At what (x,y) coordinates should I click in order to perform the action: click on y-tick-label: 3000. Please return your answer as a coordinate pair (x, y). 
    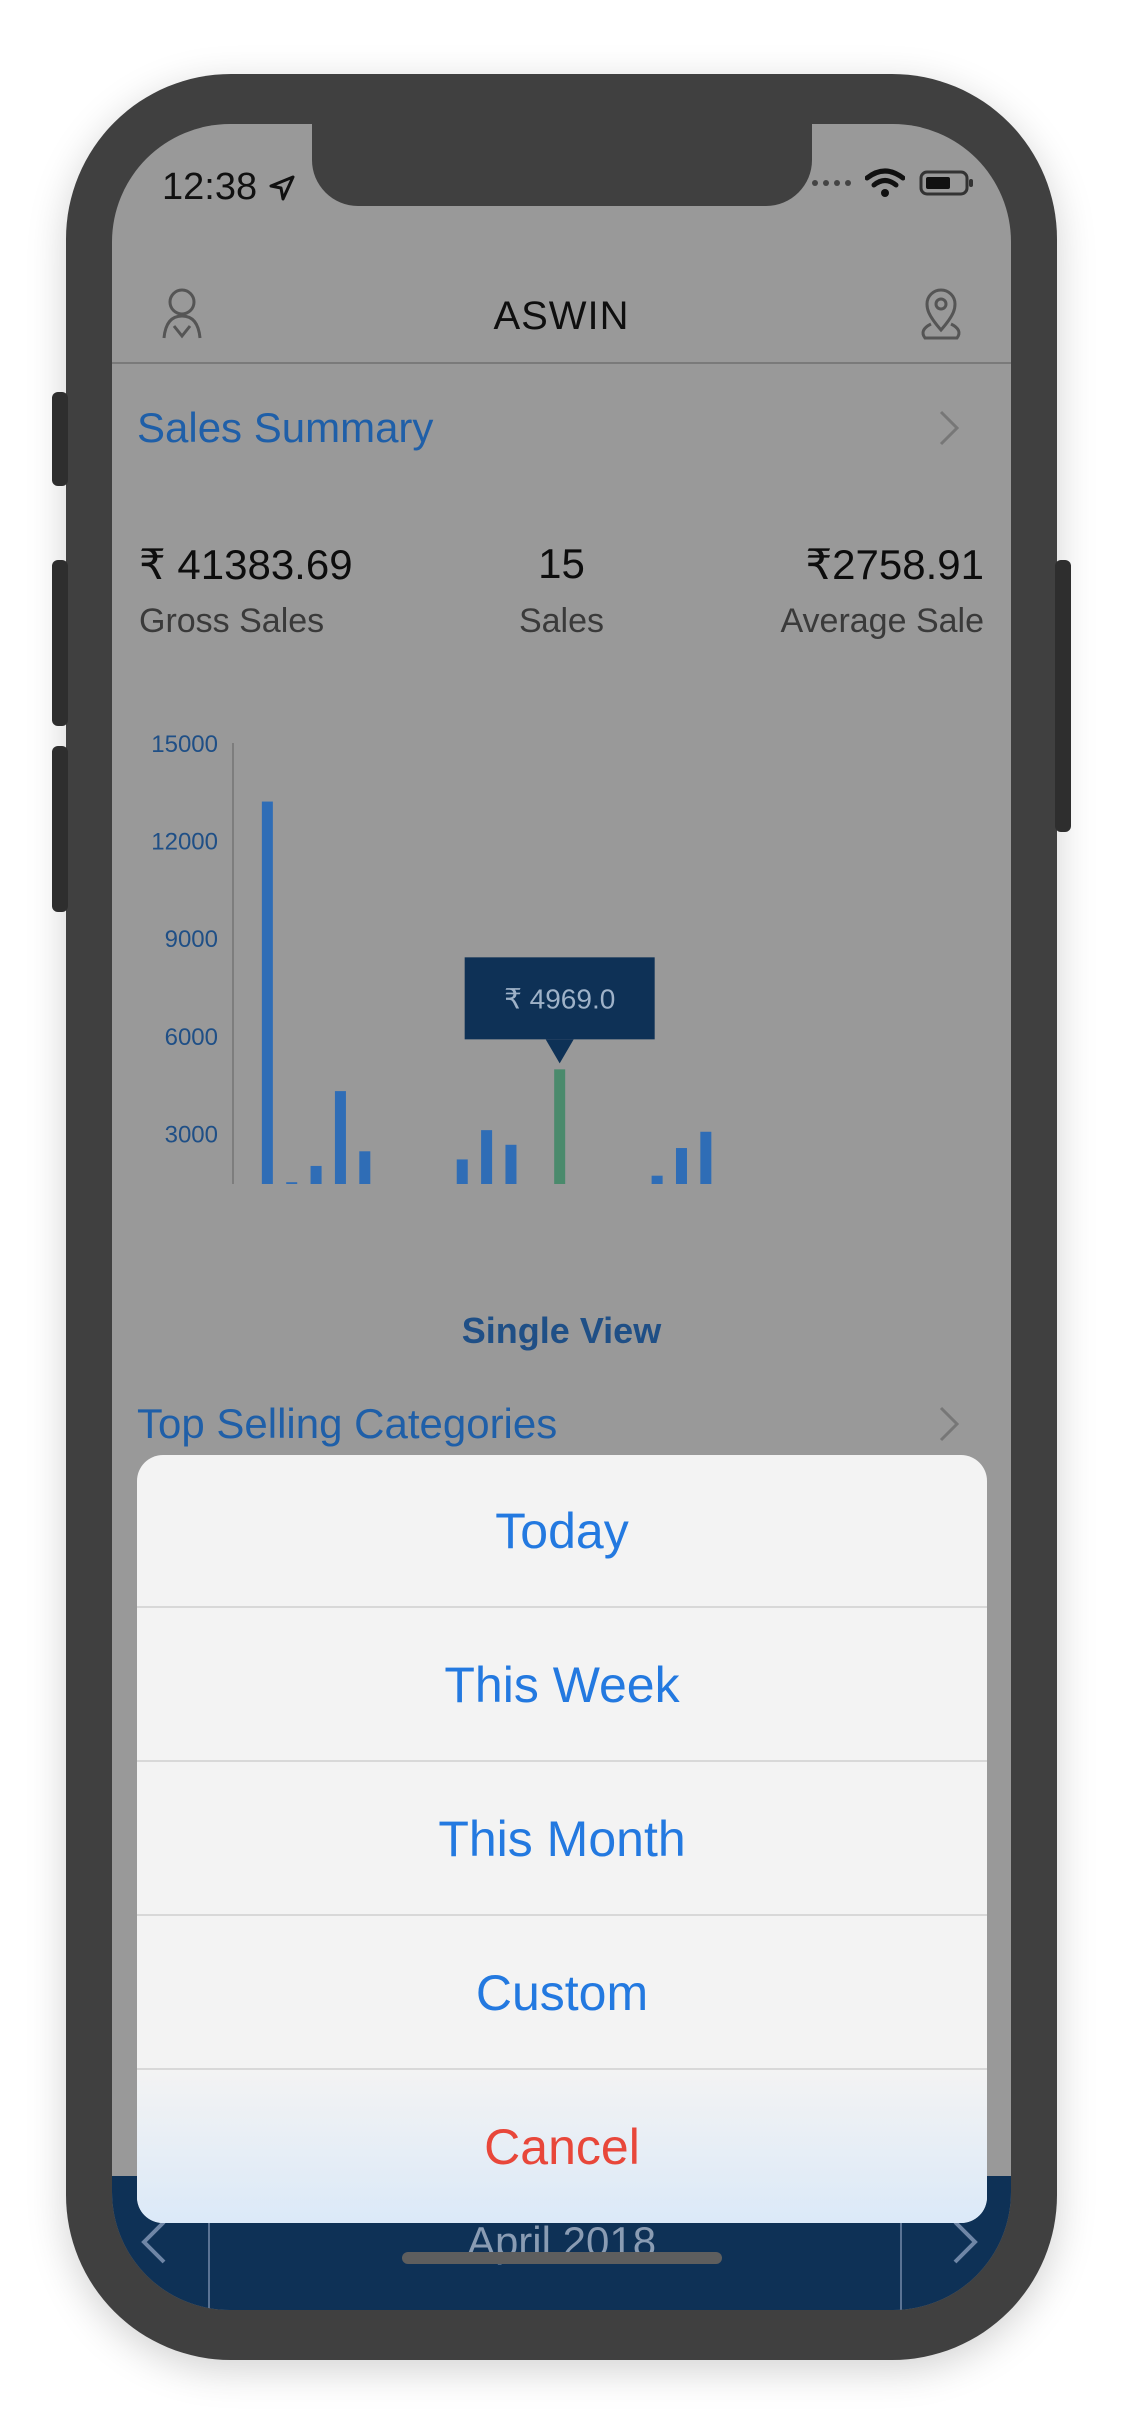
    Looking at the image, I should click on (191, 1134).